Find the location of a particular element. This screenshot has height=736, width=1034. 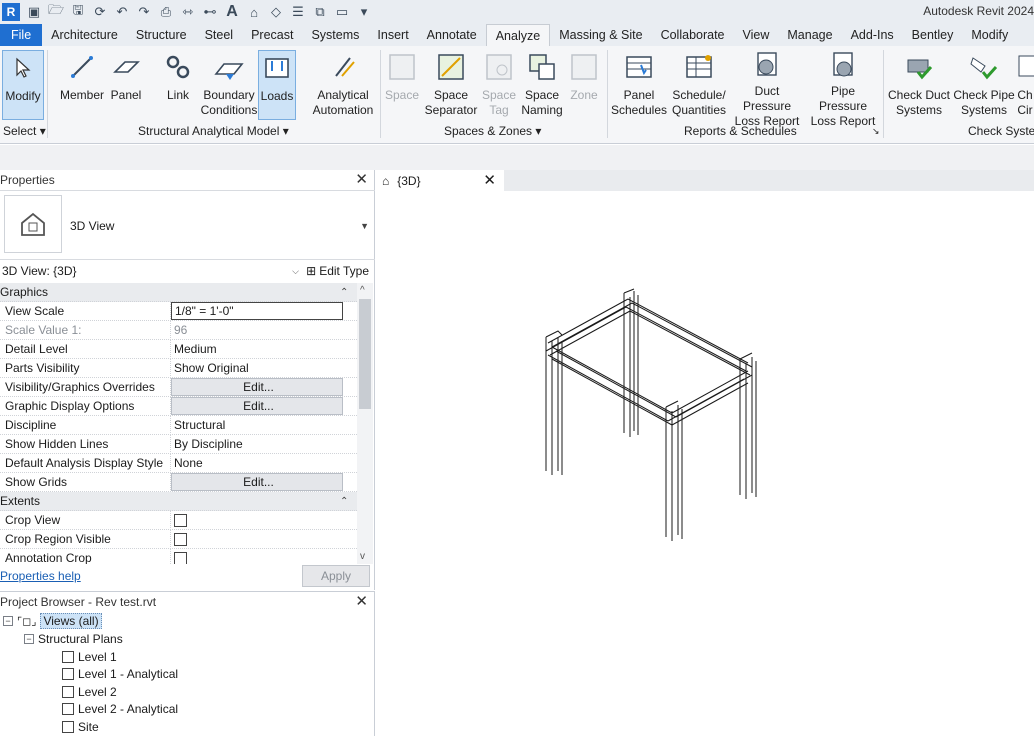

space-separator-button: Space Separator is located at coordinates (451, 85).